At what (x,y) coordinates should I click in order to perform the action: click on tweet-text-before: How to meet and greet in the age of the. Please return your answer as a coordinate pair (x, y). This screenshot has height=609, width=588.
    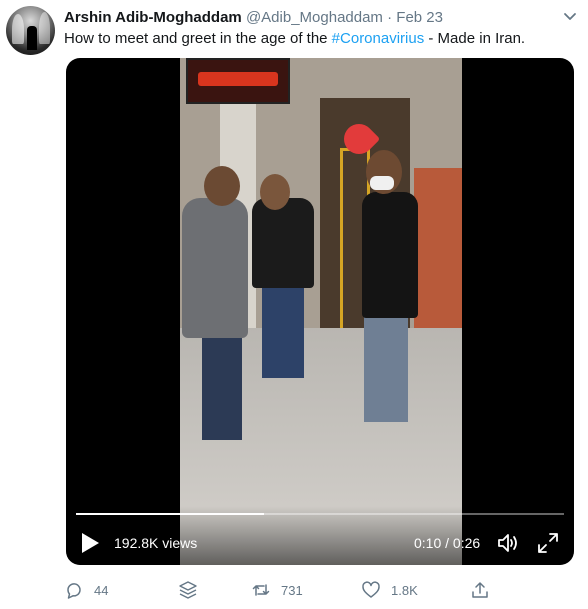
    Looking at the image, I should click on (198, 38).